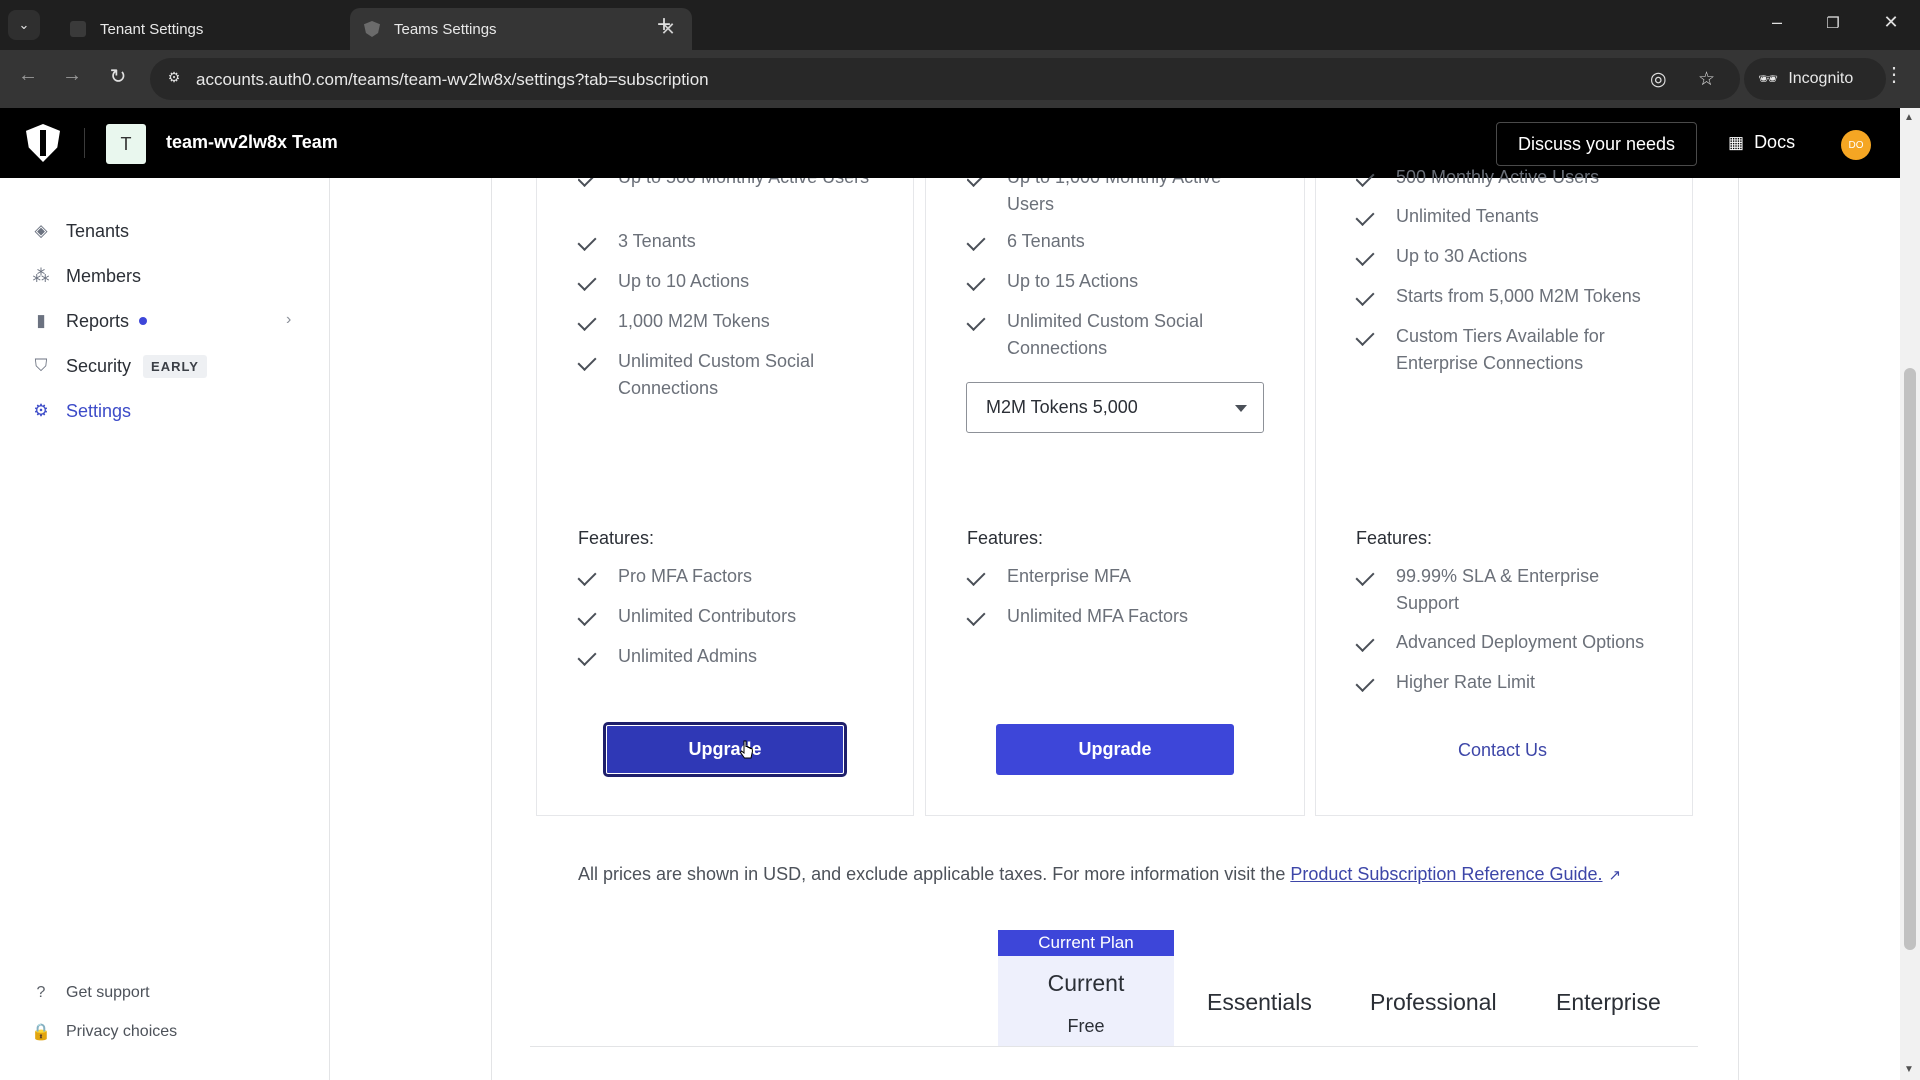 The width and height of the screenshot is (1920, 1080). What do you see at coordinates (1086, 943) in the screenshot?
I see `current-plan-badge: Current Plan` at bounding box center [1086, 943].